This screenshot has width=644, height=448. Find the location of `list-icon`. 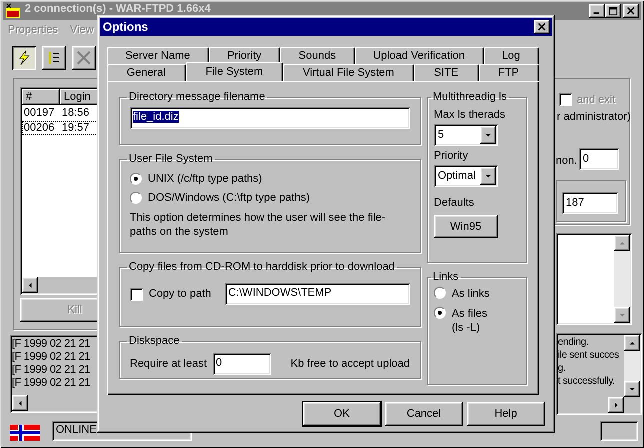

list-icon is located at coordinates (54, 58).